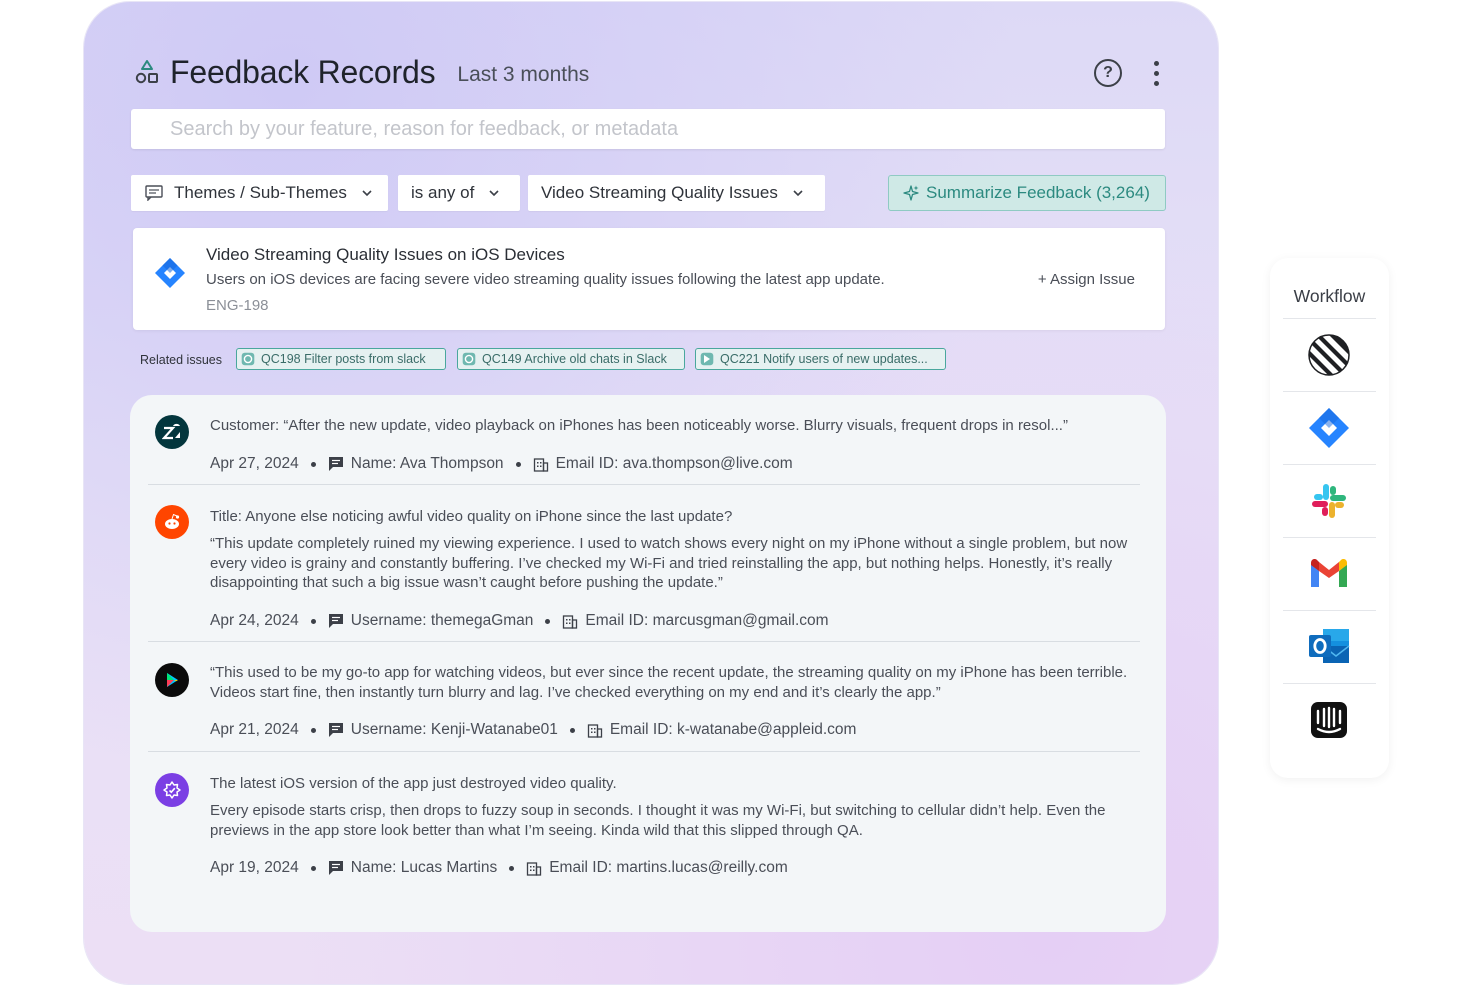 This screenshot has height=987, width=1480. What do you see at coordinates (668, 867) in the screenshot?
I see `feedback-email: Email ID: martins.lucas@reilly.com` at bounding box center [668, 867].